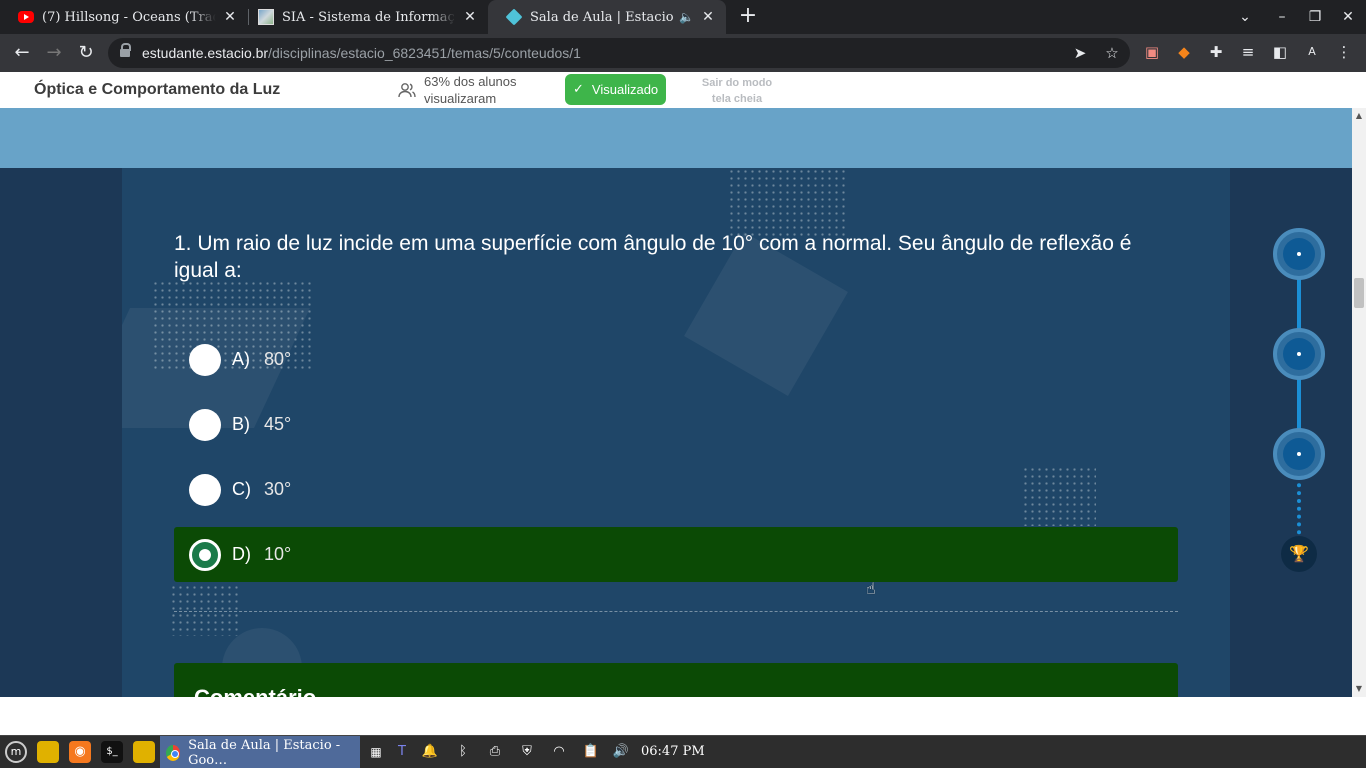 This screenshot has height=768, width=1366. What do you see at coordinates (241, 424) in the screenshot?
I see `option-letter: B)` at bounding box center [241, 424].